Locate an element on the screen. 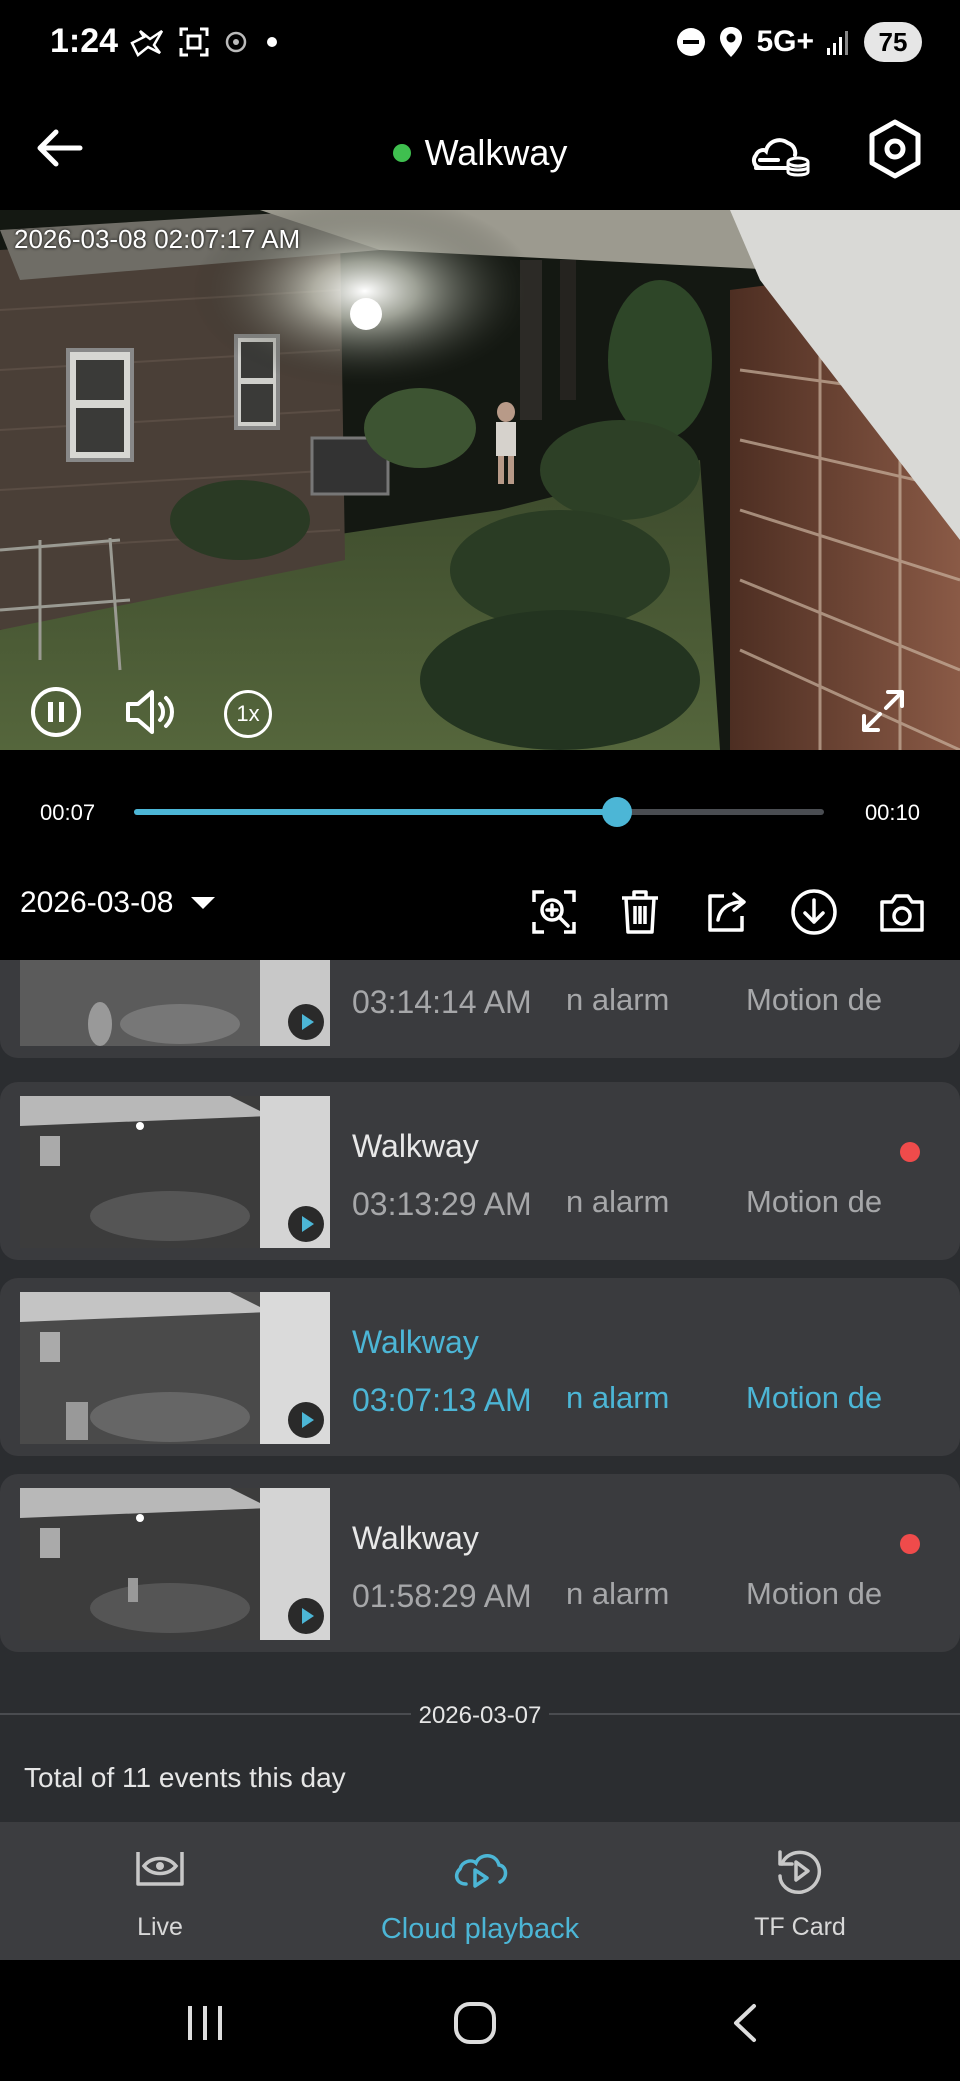  total-time: 00:10 is located at coordinates (892, 812).